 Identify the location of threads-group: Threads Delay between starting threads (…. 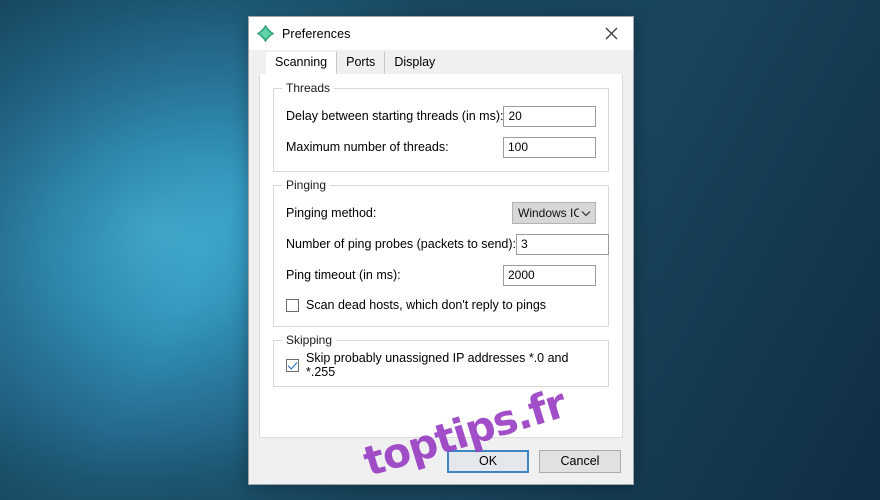
(441, 126).